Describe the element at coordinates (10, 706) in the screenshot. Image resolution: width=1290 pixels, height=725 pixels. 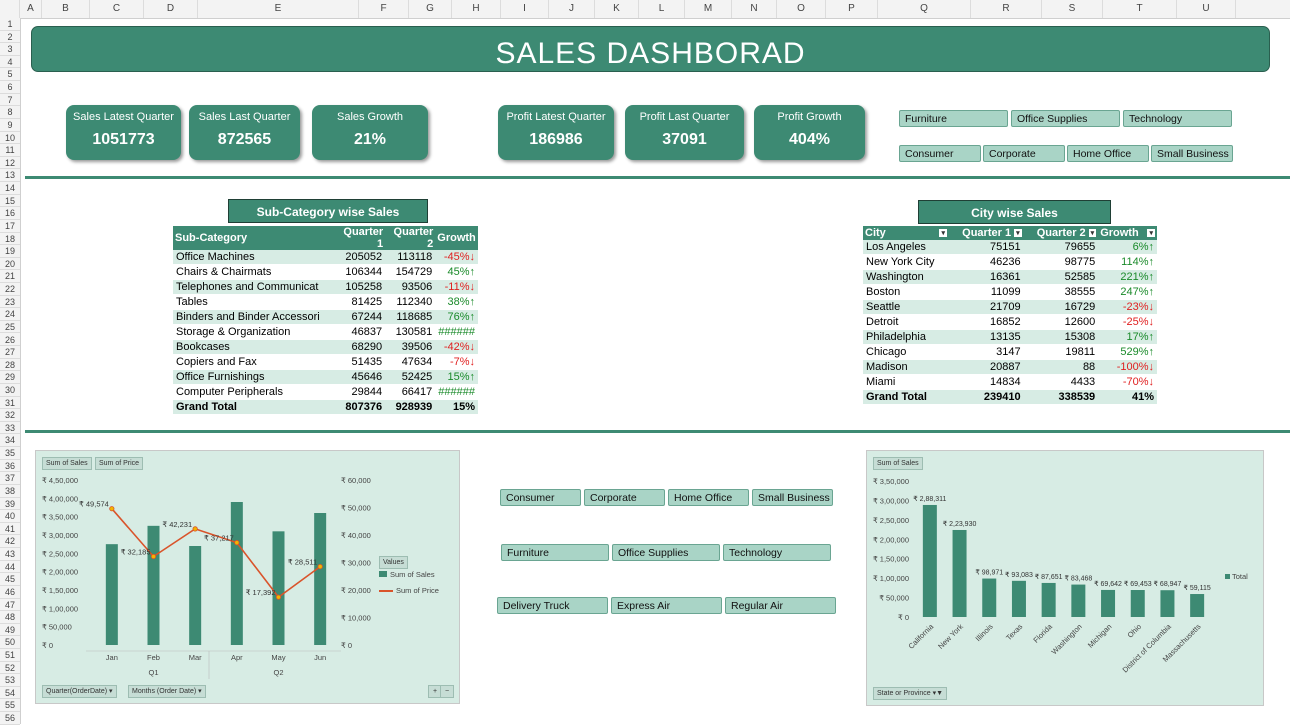
I see `row-header: 55` at that location.